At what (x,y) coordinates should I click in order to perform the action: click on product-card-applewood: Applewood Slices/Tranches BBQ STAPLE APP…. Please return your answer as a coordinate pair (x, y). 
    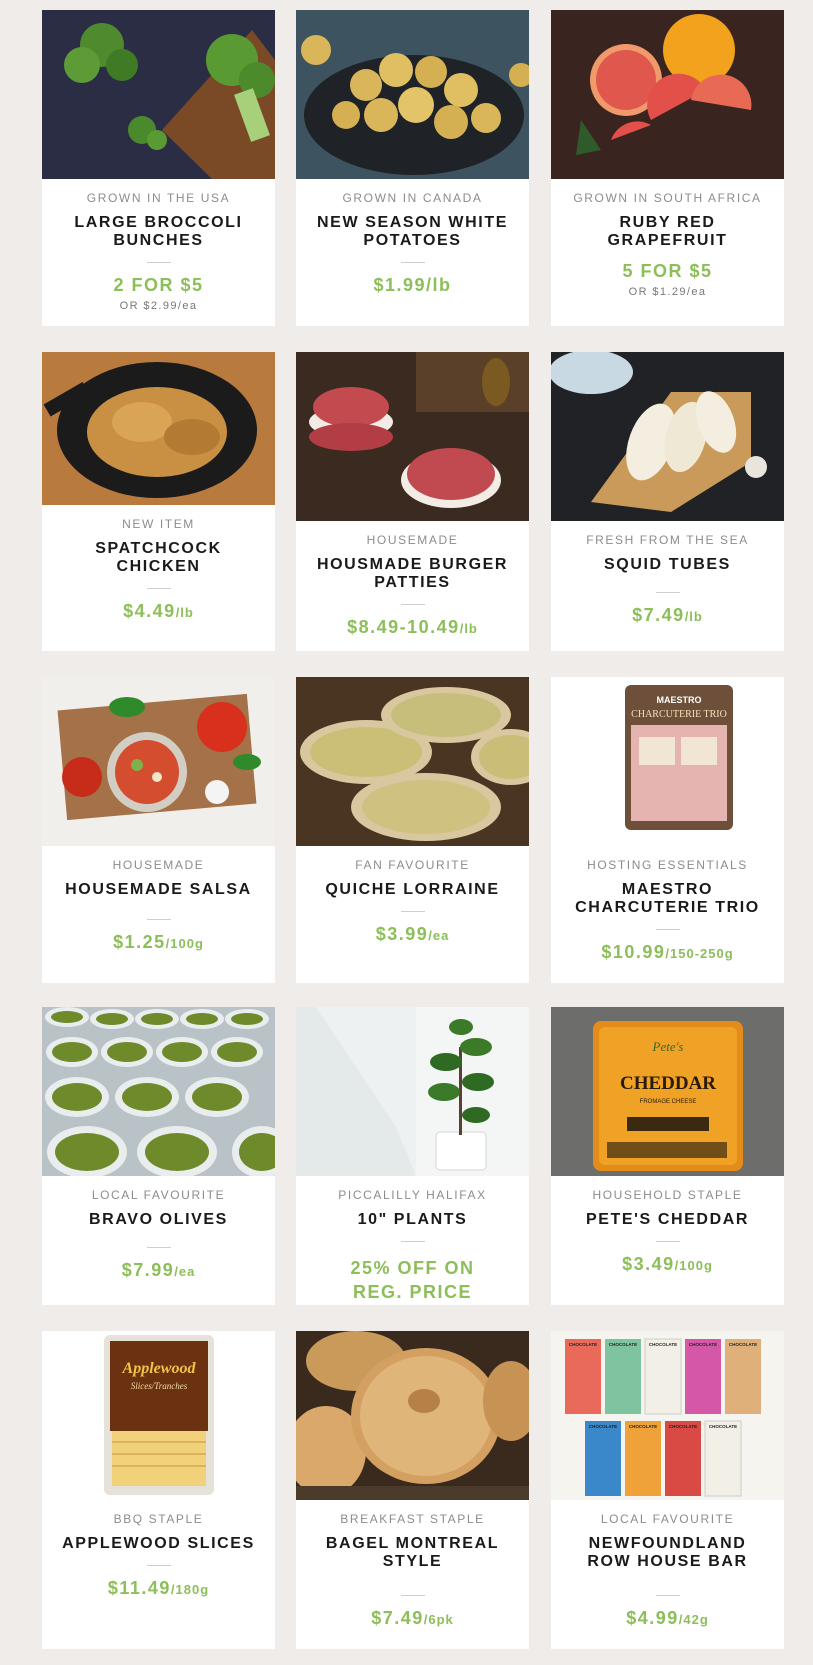
    Looking at the image, I should click on (158, 1490).